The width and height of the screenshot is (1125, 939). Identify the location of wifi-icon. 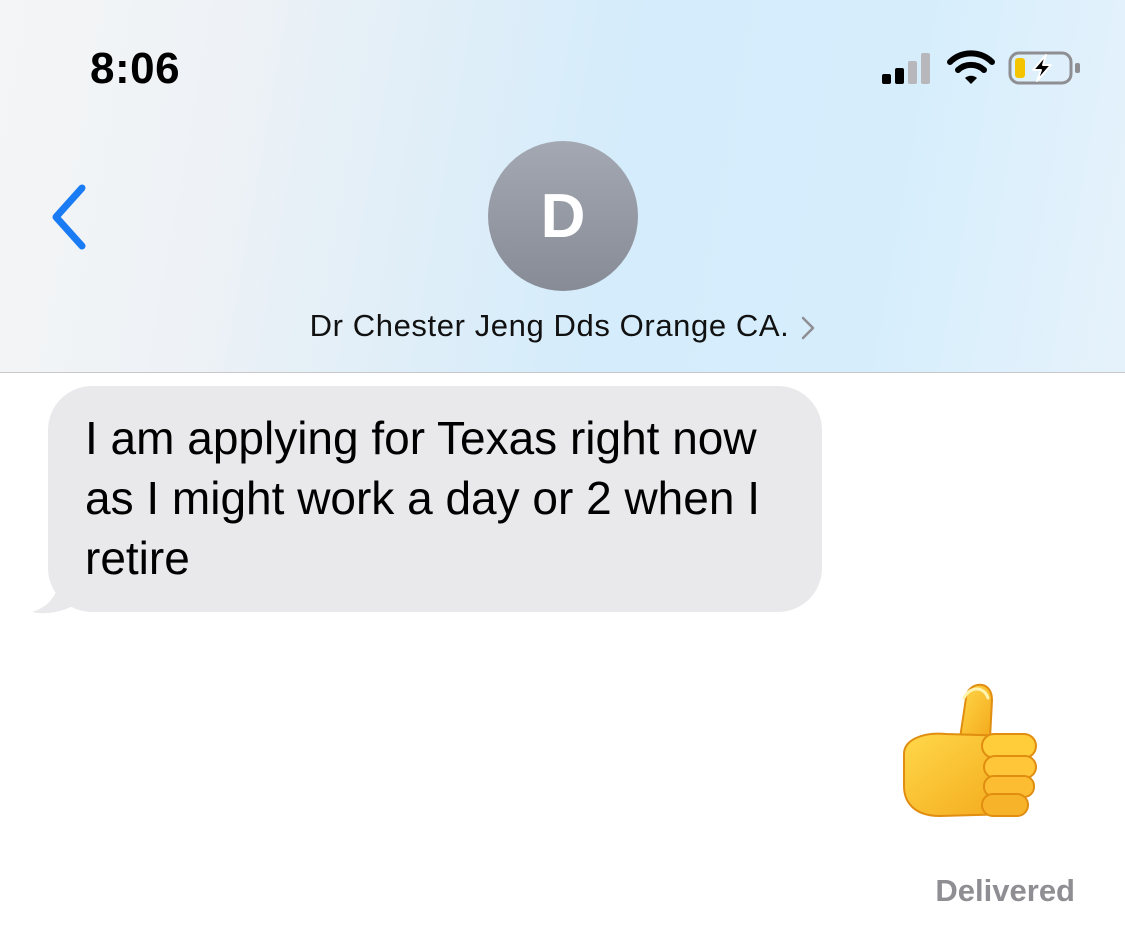
(971, 67).